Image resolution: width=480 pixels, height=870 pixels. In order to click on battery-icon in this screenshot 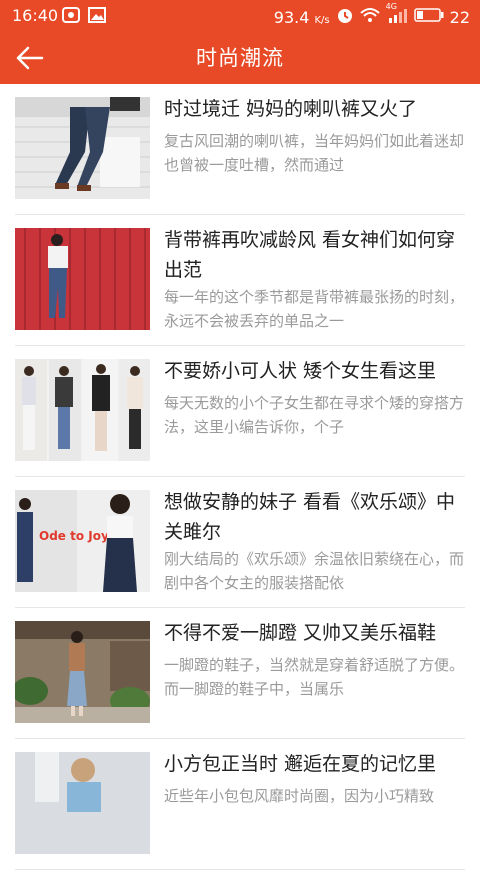, I will do `click(428, 17)`.